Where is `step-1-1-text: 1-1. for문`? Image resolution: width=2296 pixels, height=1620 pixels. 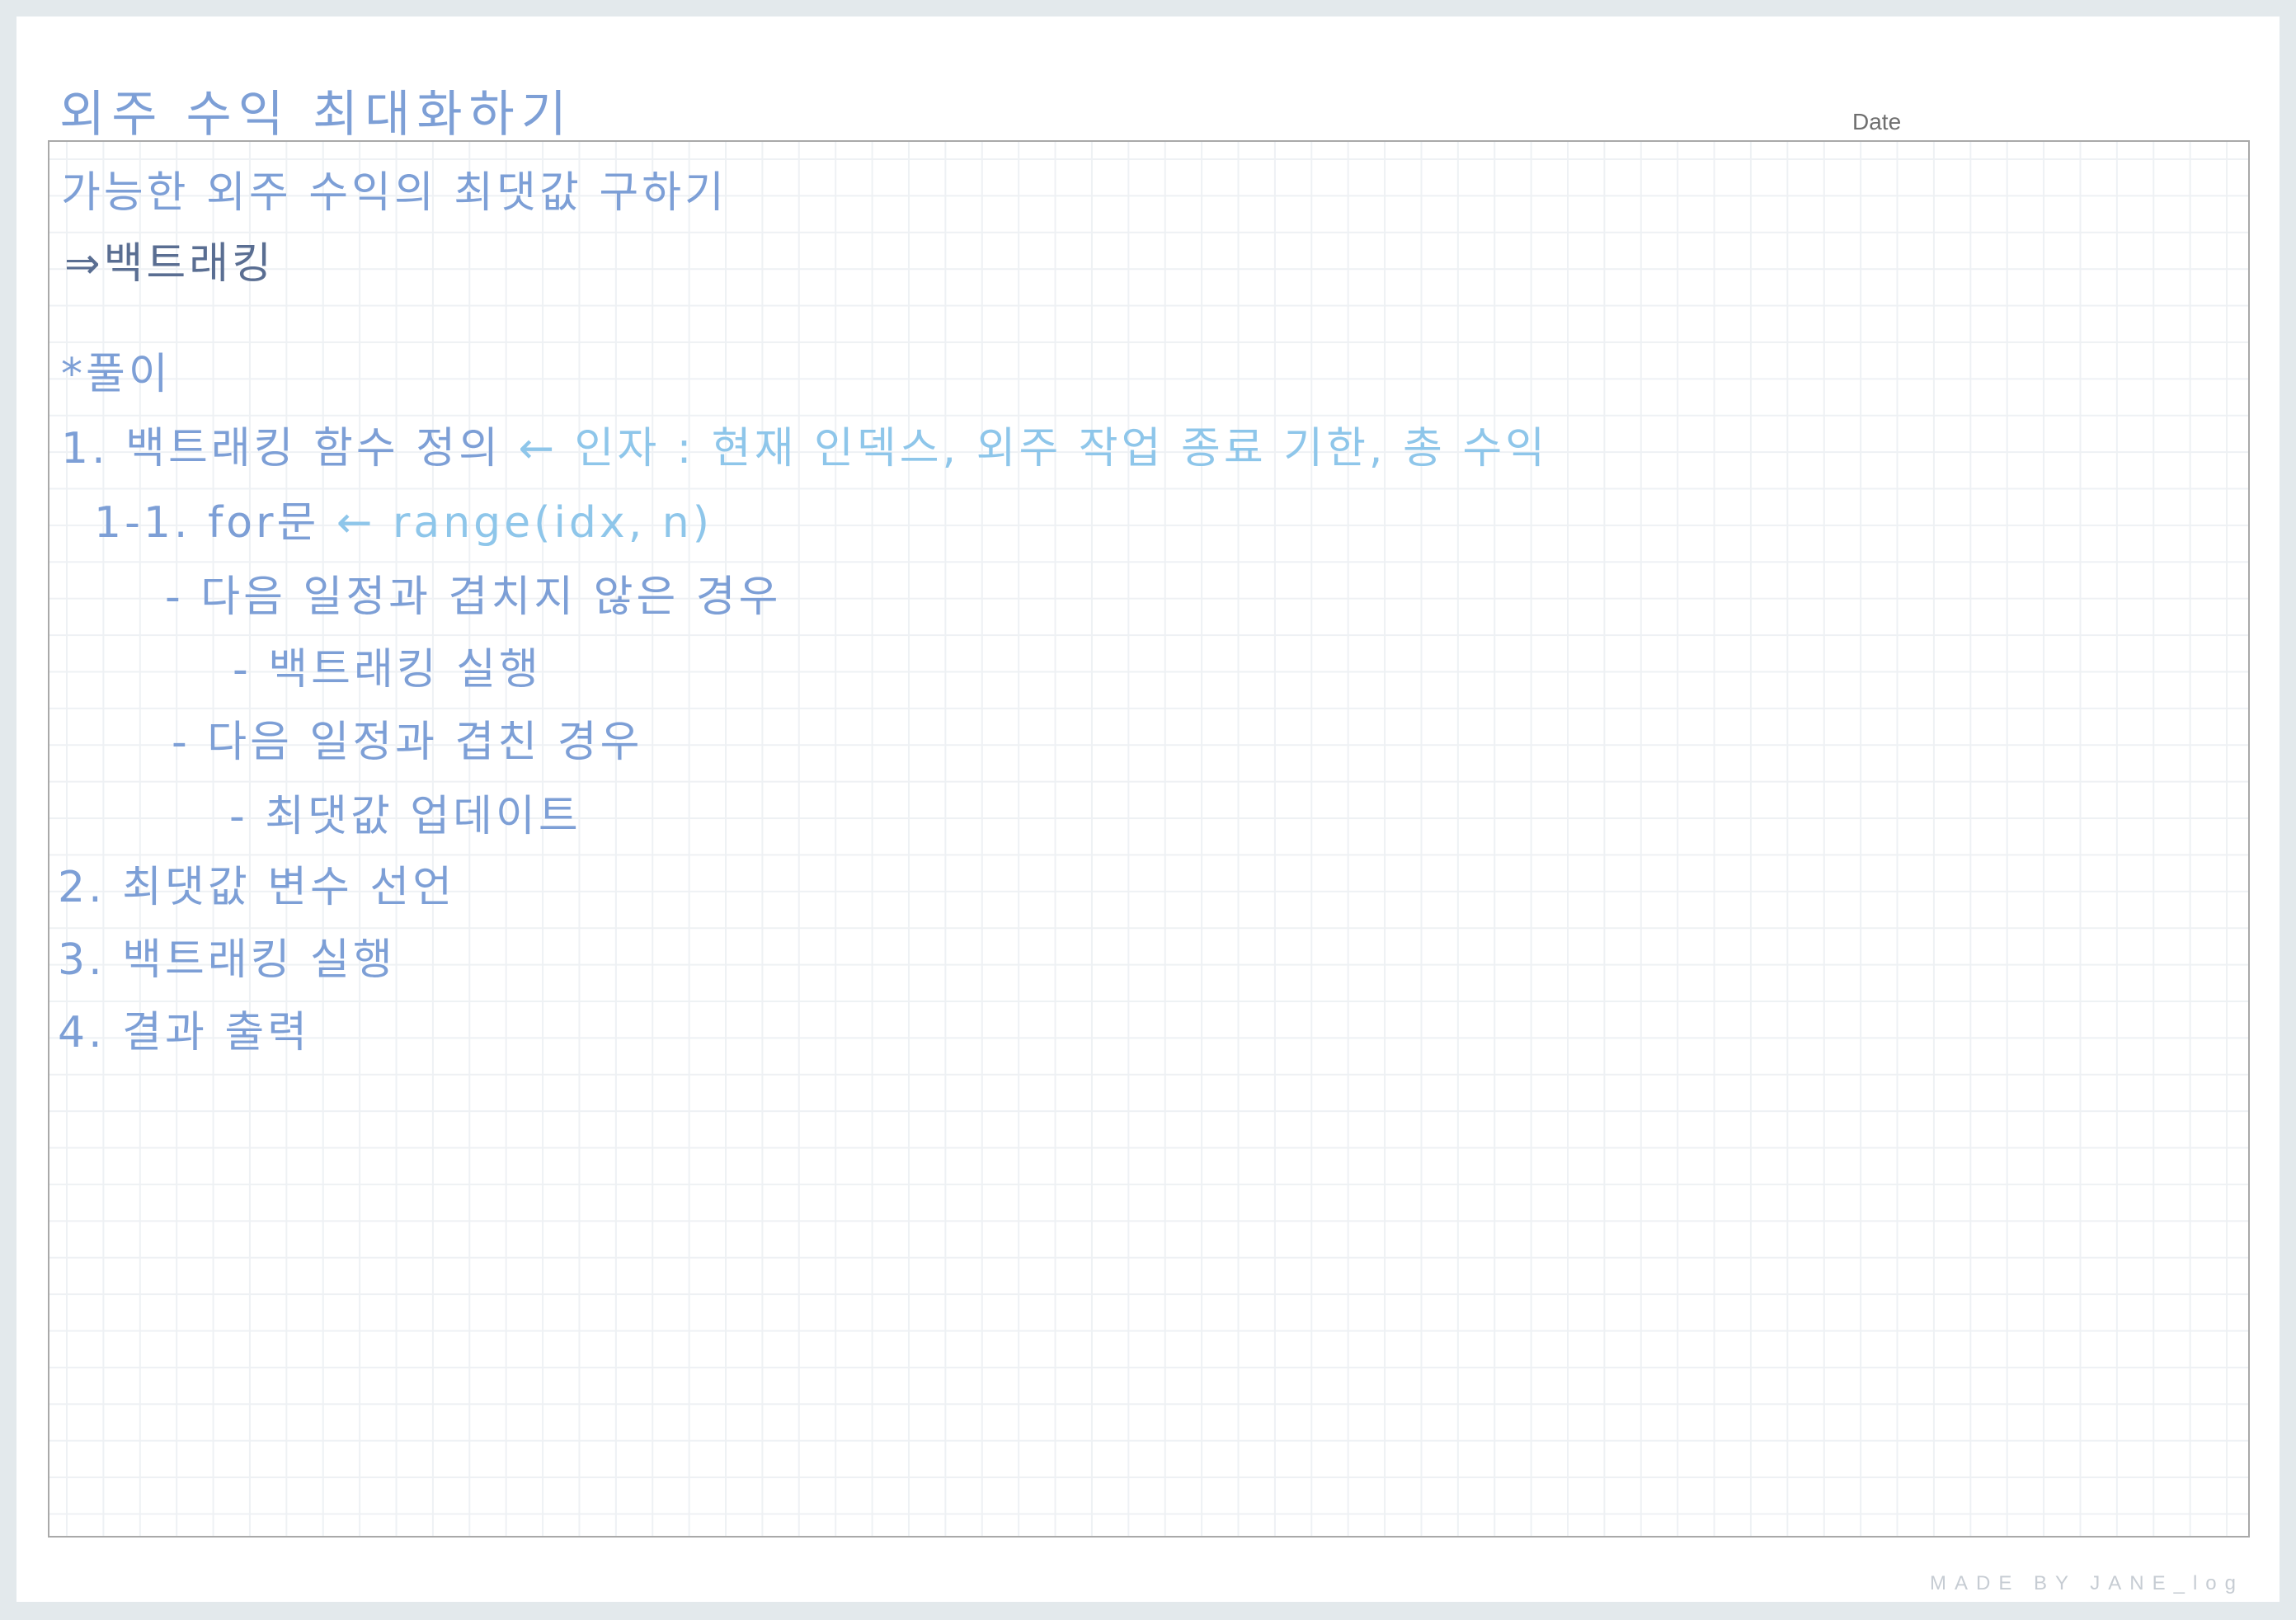 step-1-1-text: 1-1. for문 is located at coordinates (207, 523).